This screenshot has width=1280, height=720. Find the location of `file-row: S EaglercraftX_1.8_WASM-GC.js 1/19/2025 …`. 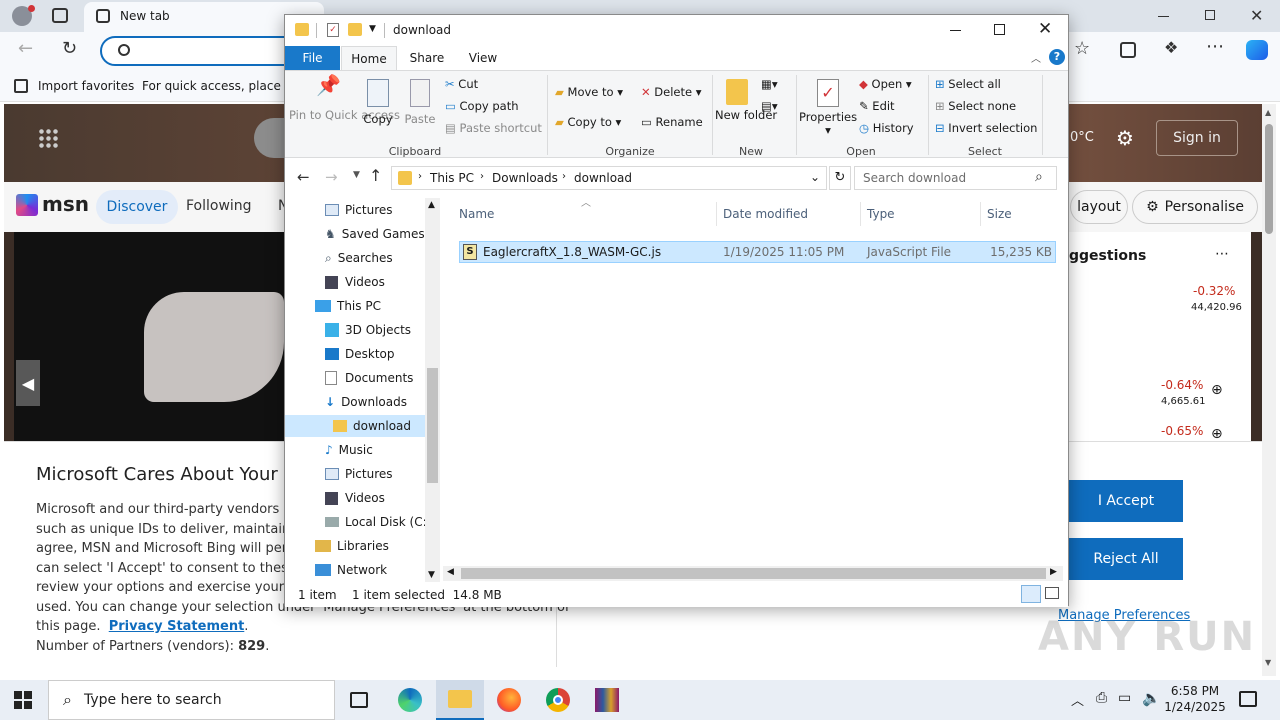

file-row: S EaglercraftX_1.8_WASM-GC.js 1/19/2025 … is located at coordinates (757, 252).